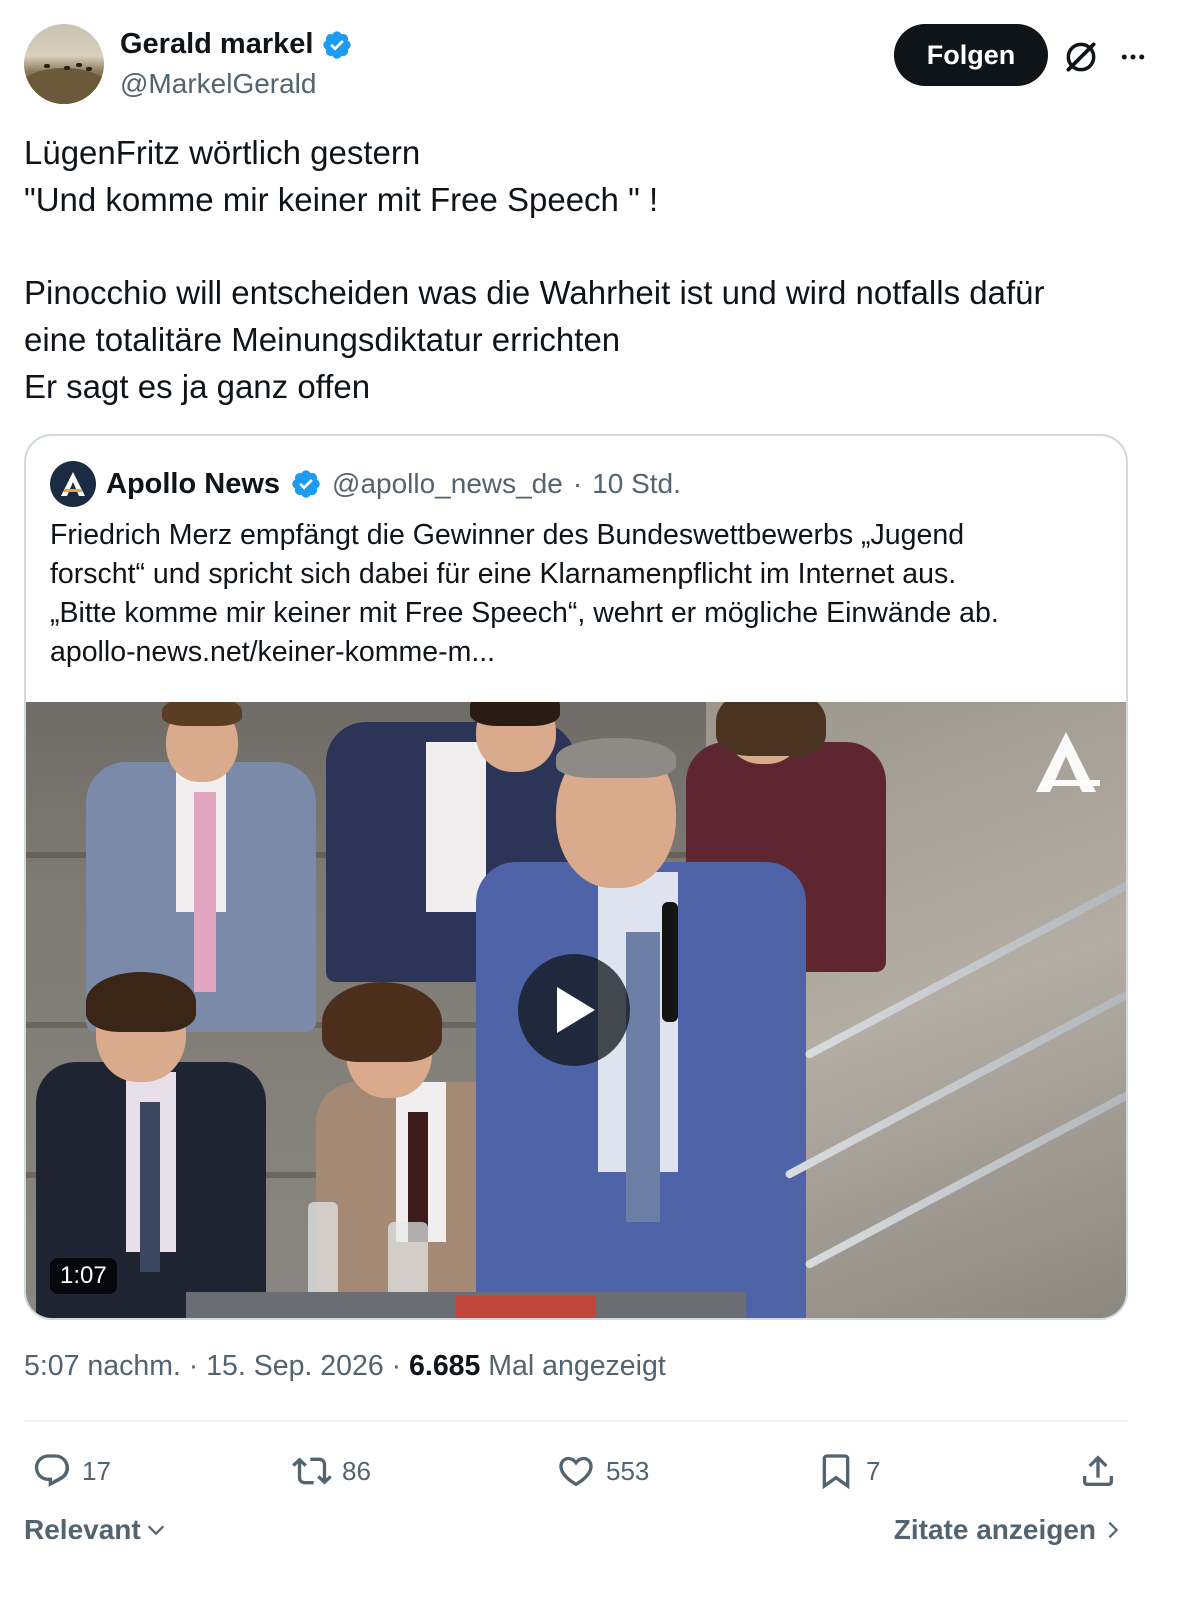 Image resolution: width=1184 pixels, height=1608 pixels. I want to click on tweet-date: 15. Sep. 2026, so click(295, 1366).